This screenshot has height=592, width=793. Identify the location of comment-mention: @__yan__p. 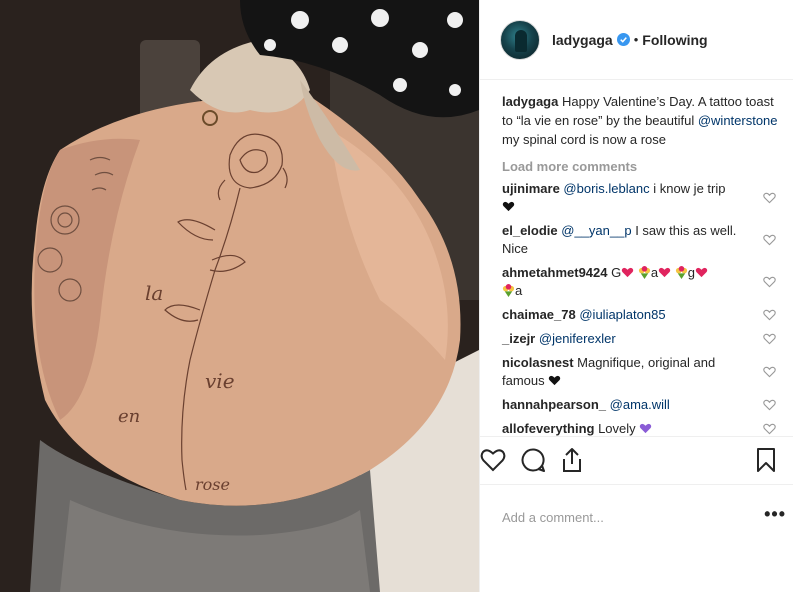
(596, 230).